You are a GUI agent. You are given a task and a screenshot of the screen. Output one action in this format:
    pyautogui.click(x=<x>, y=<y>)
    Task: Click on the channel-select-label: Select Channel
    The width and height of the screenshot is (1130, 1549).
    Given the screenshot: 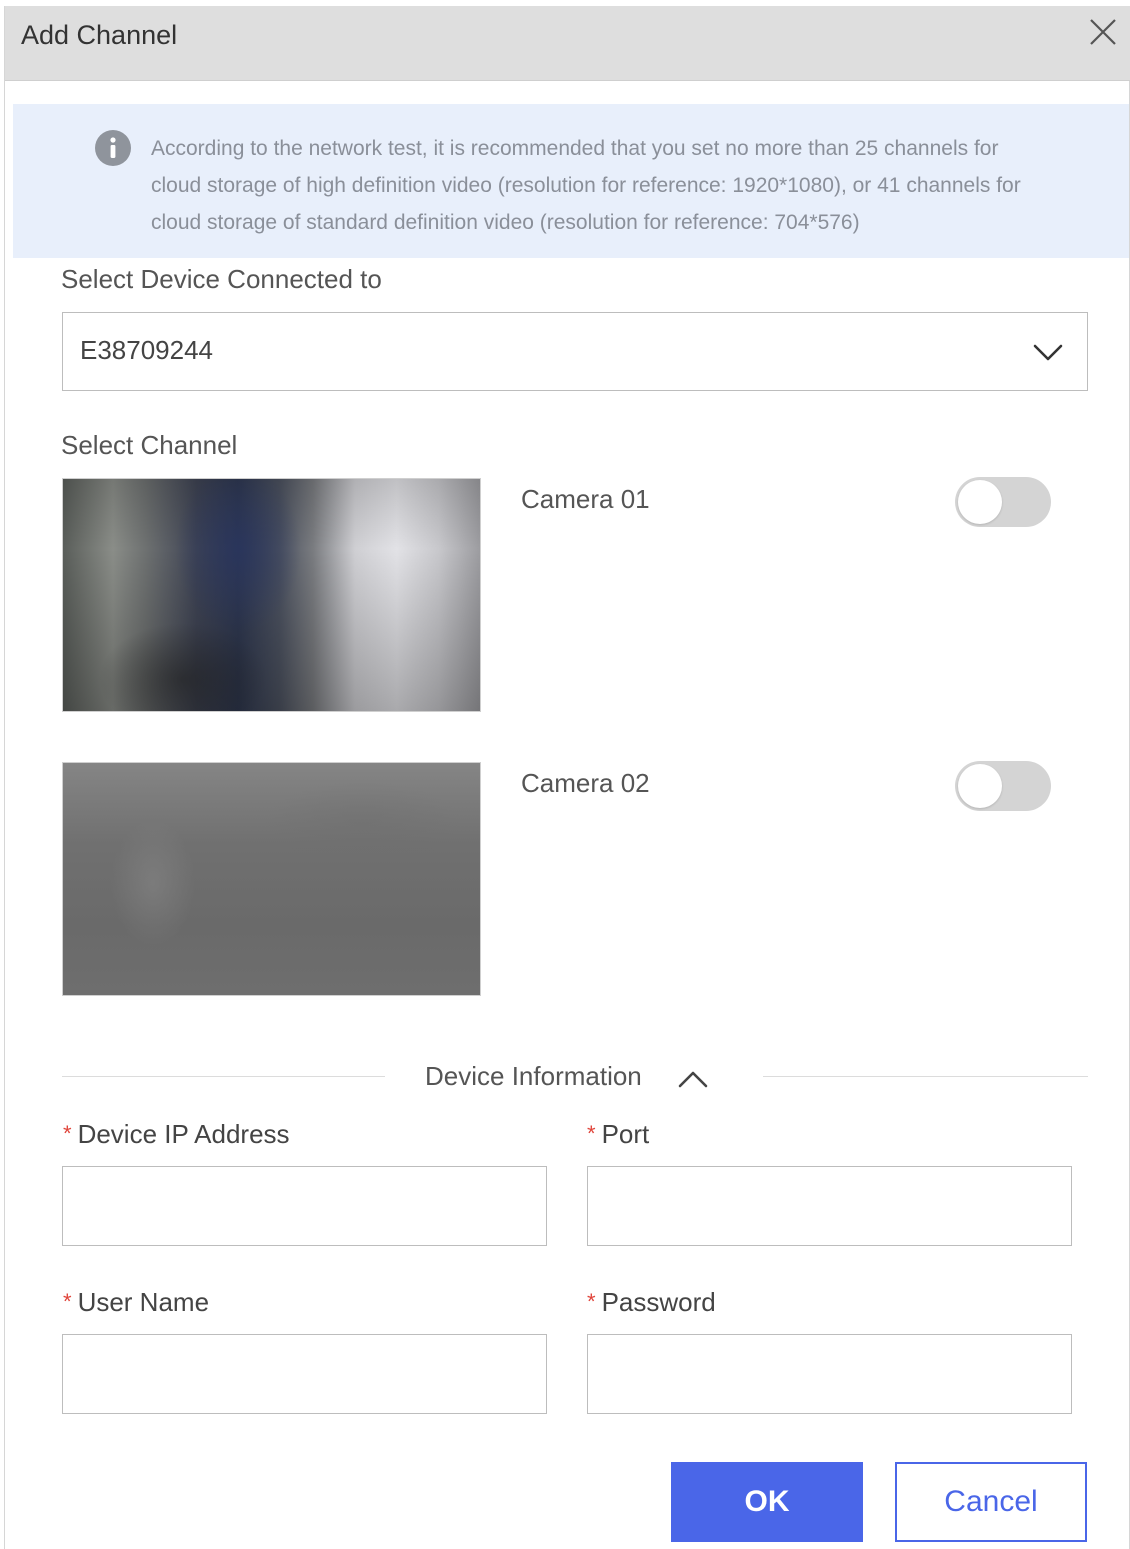 What is the action you would take?
    pyautogui.click(x=149, y=445)
    